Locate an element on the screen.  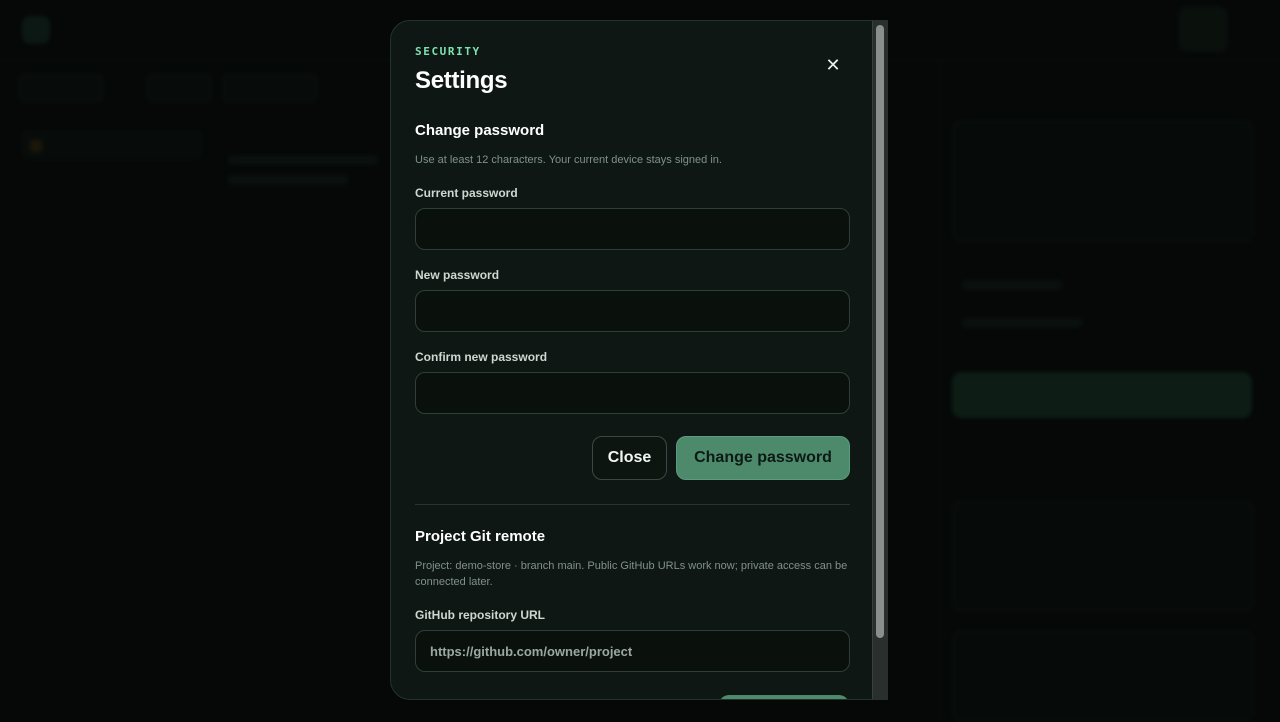
modal-title: Settings is located at coordinates (461, 80).